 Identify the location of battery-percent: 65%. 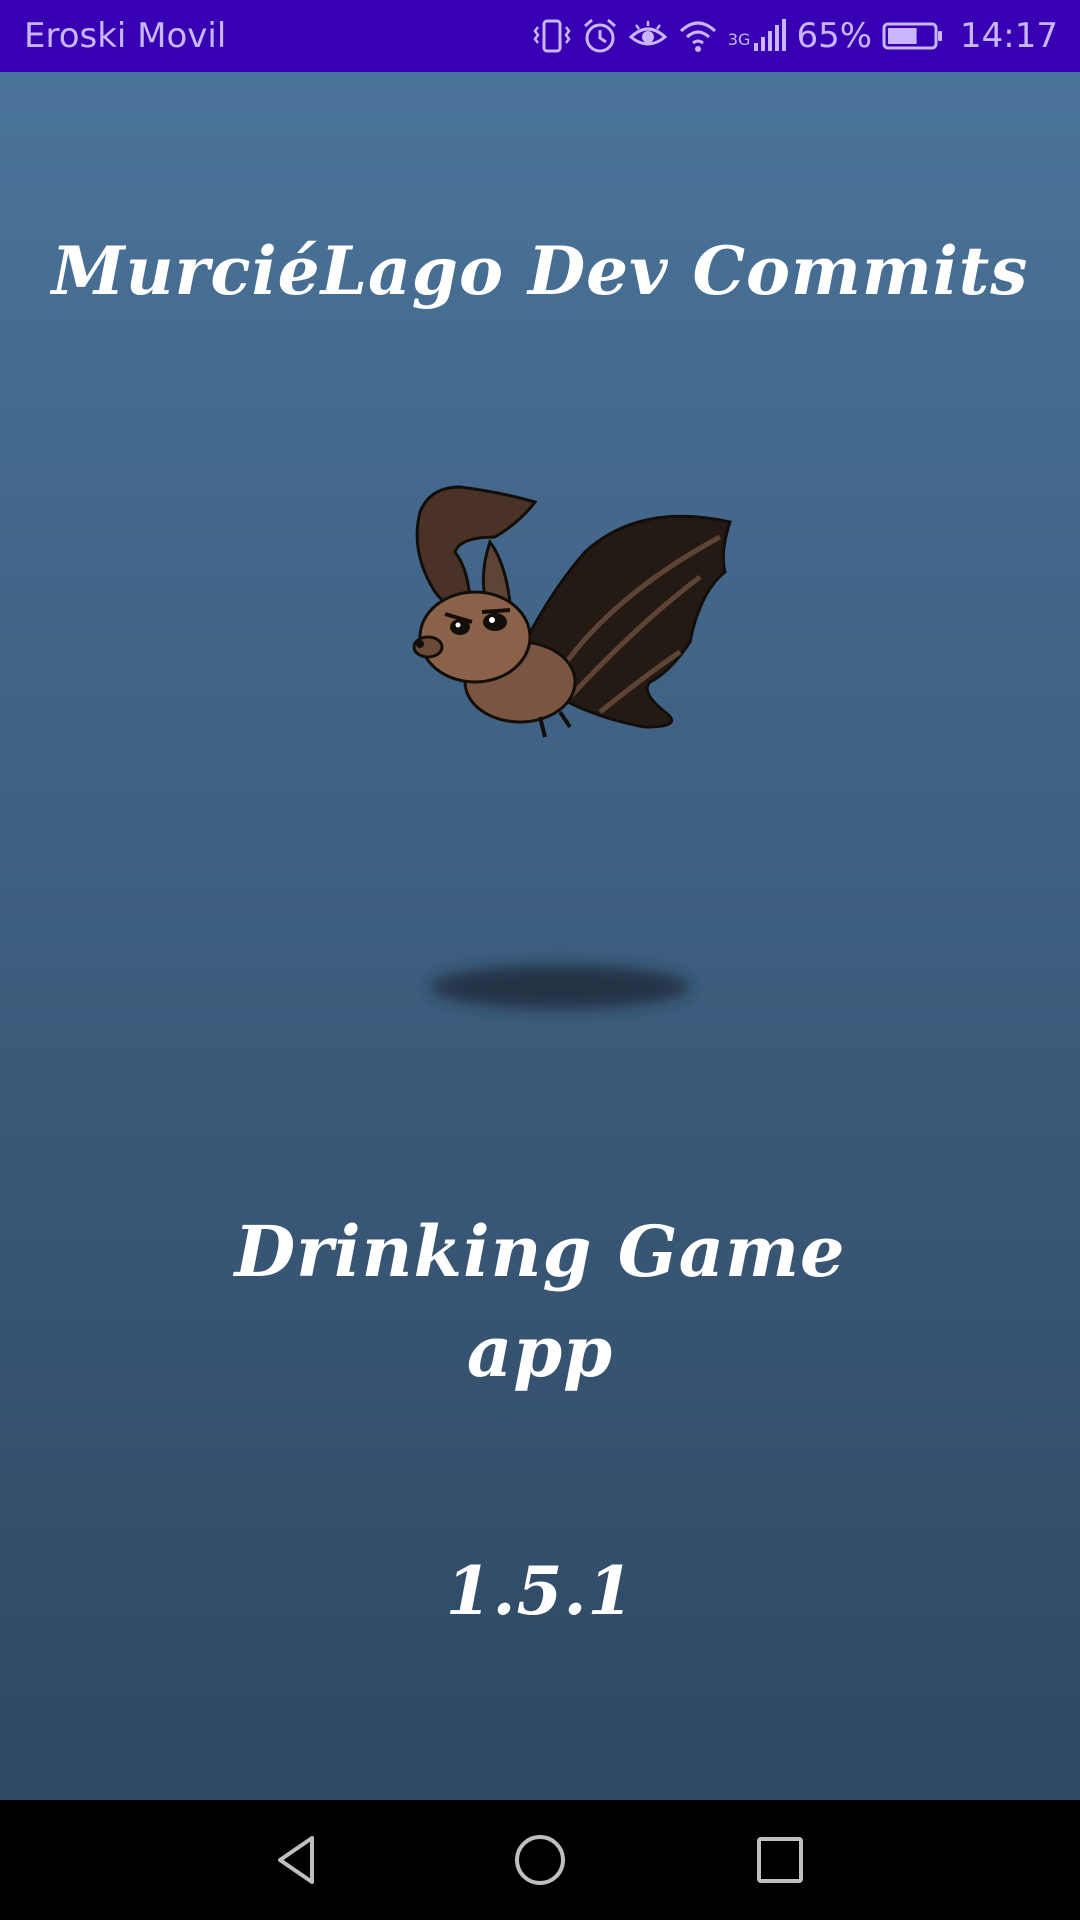
(834, 36).